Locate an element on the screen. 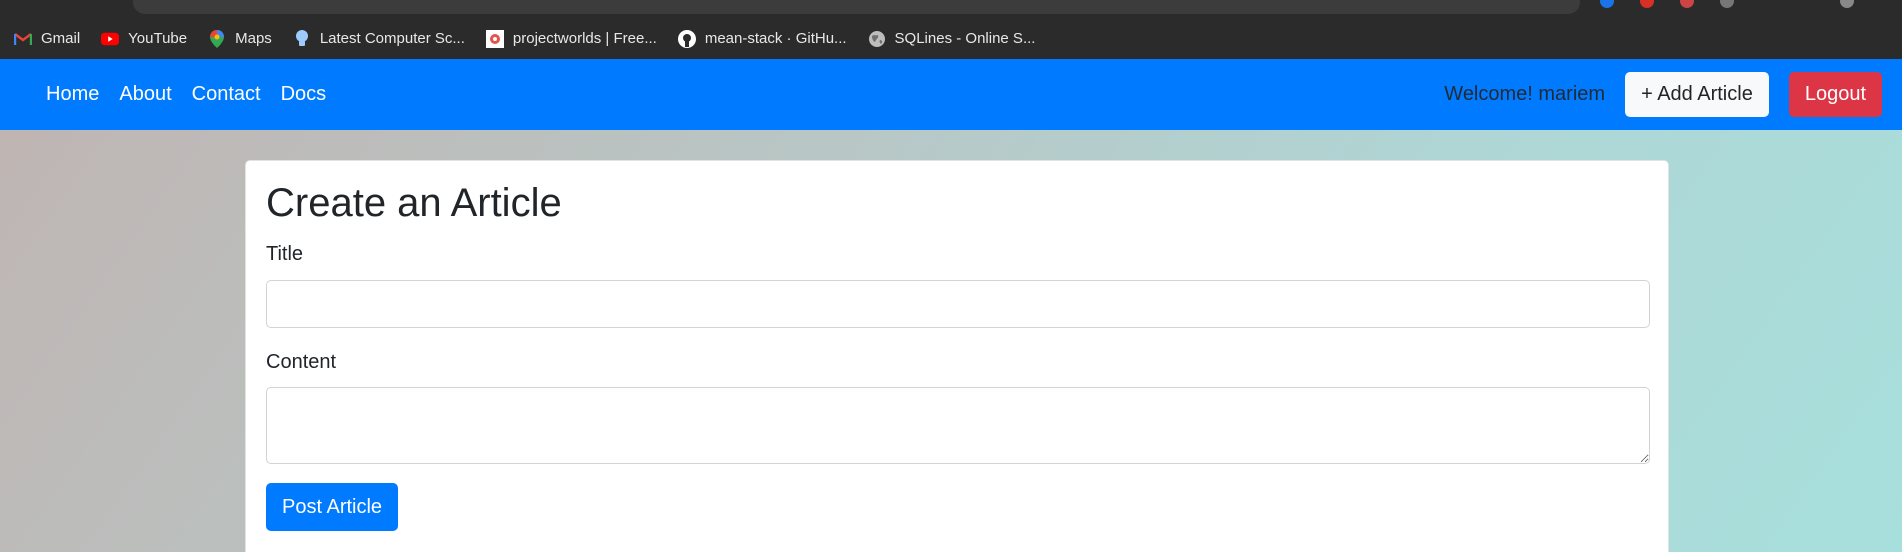 The image size is (1902, 552). profile-avatar is located at coordinates (1847, 4).